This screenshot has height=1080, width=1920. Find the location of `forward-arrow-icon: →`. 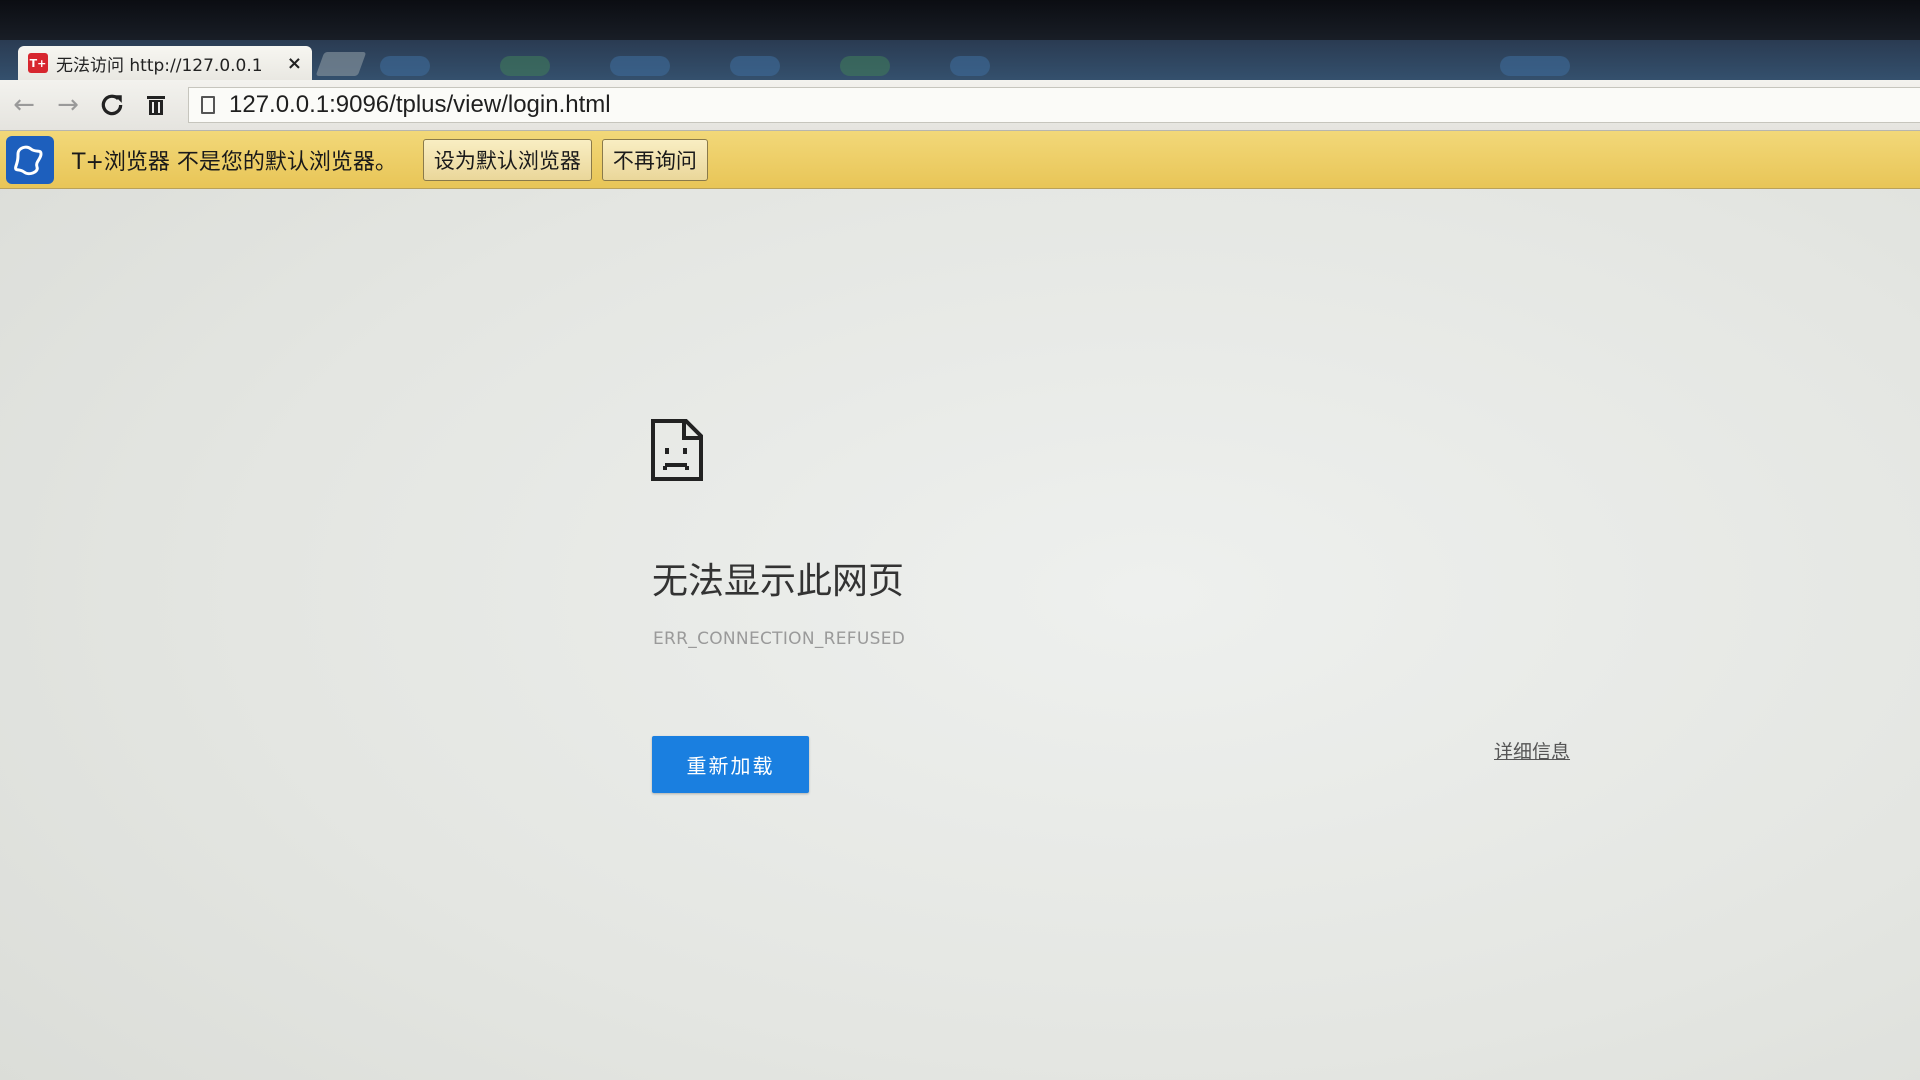

forward-arrow-icon: → is located at coordinates (68, 105).